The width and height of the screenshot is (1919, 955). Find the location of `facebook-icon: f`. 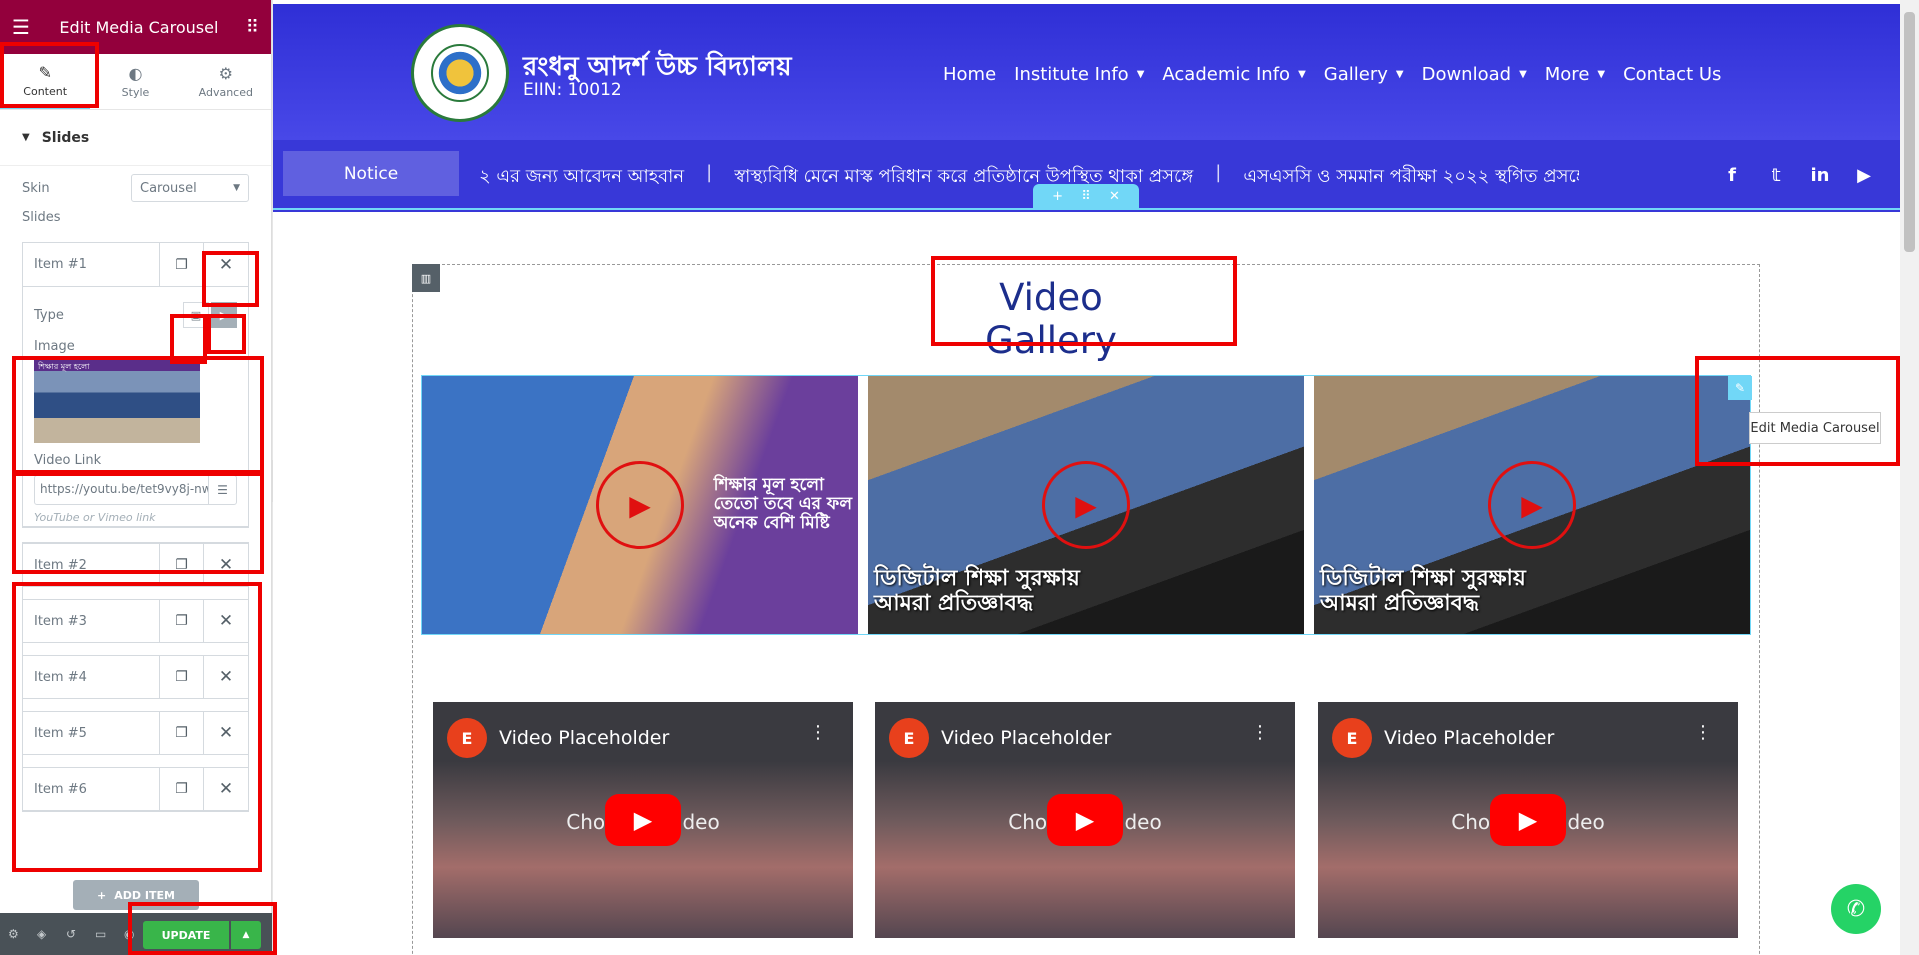

facebook-icon: f is located at coordinates (1732, 175).